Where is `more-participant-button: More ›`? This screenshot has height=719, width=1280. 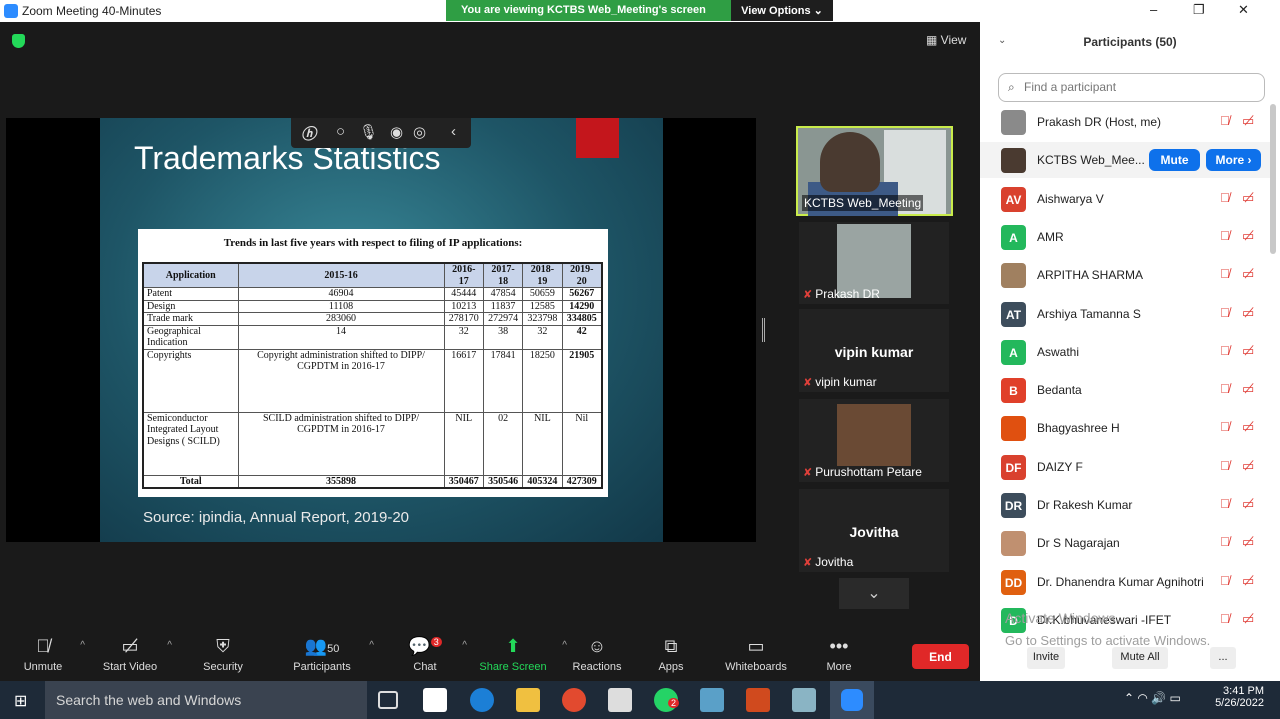 more-participant-button: More › is located at coordinates (1233, 160).